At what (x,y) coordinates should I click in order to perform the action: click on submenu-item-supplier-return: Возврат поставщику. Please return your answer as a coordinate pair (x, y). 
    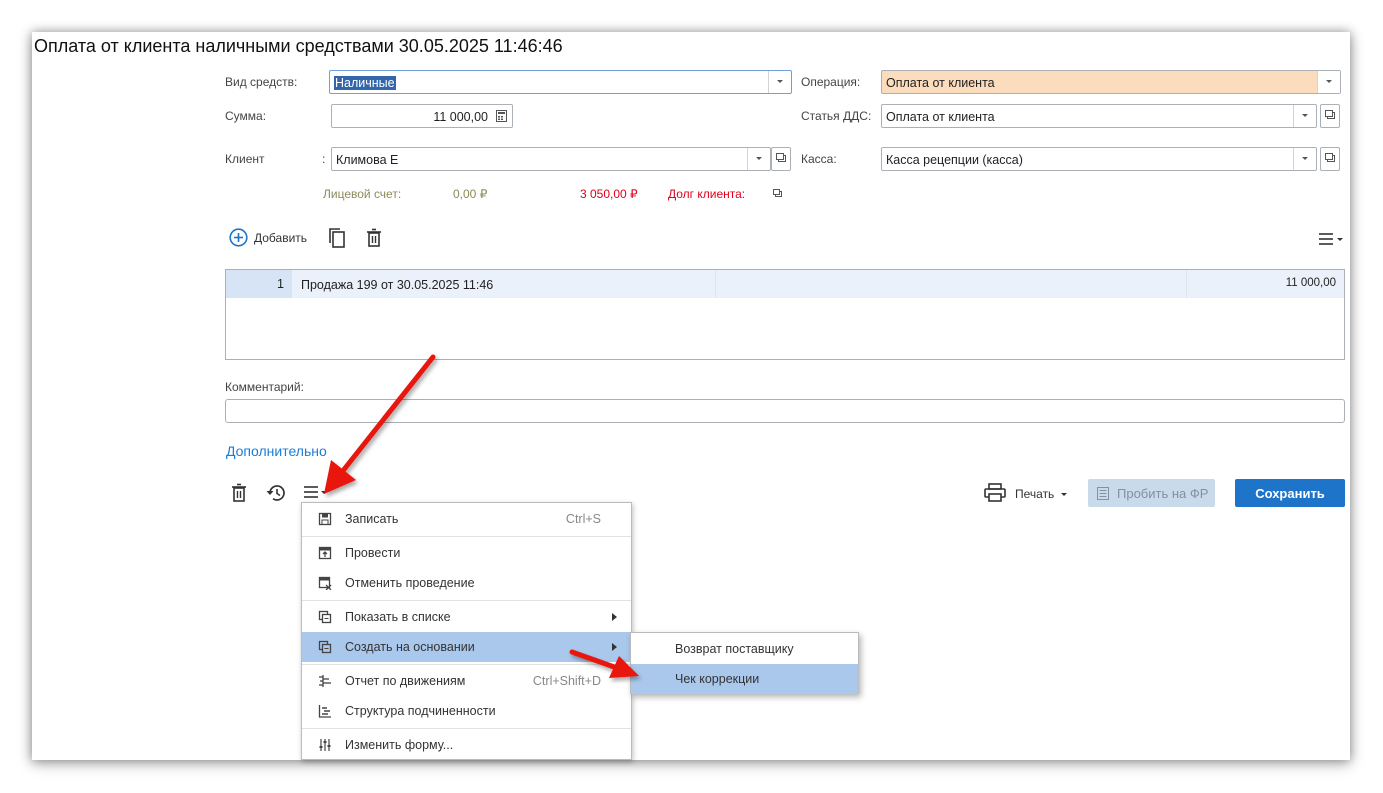
    Looking at the image, I should click on (744, 649).